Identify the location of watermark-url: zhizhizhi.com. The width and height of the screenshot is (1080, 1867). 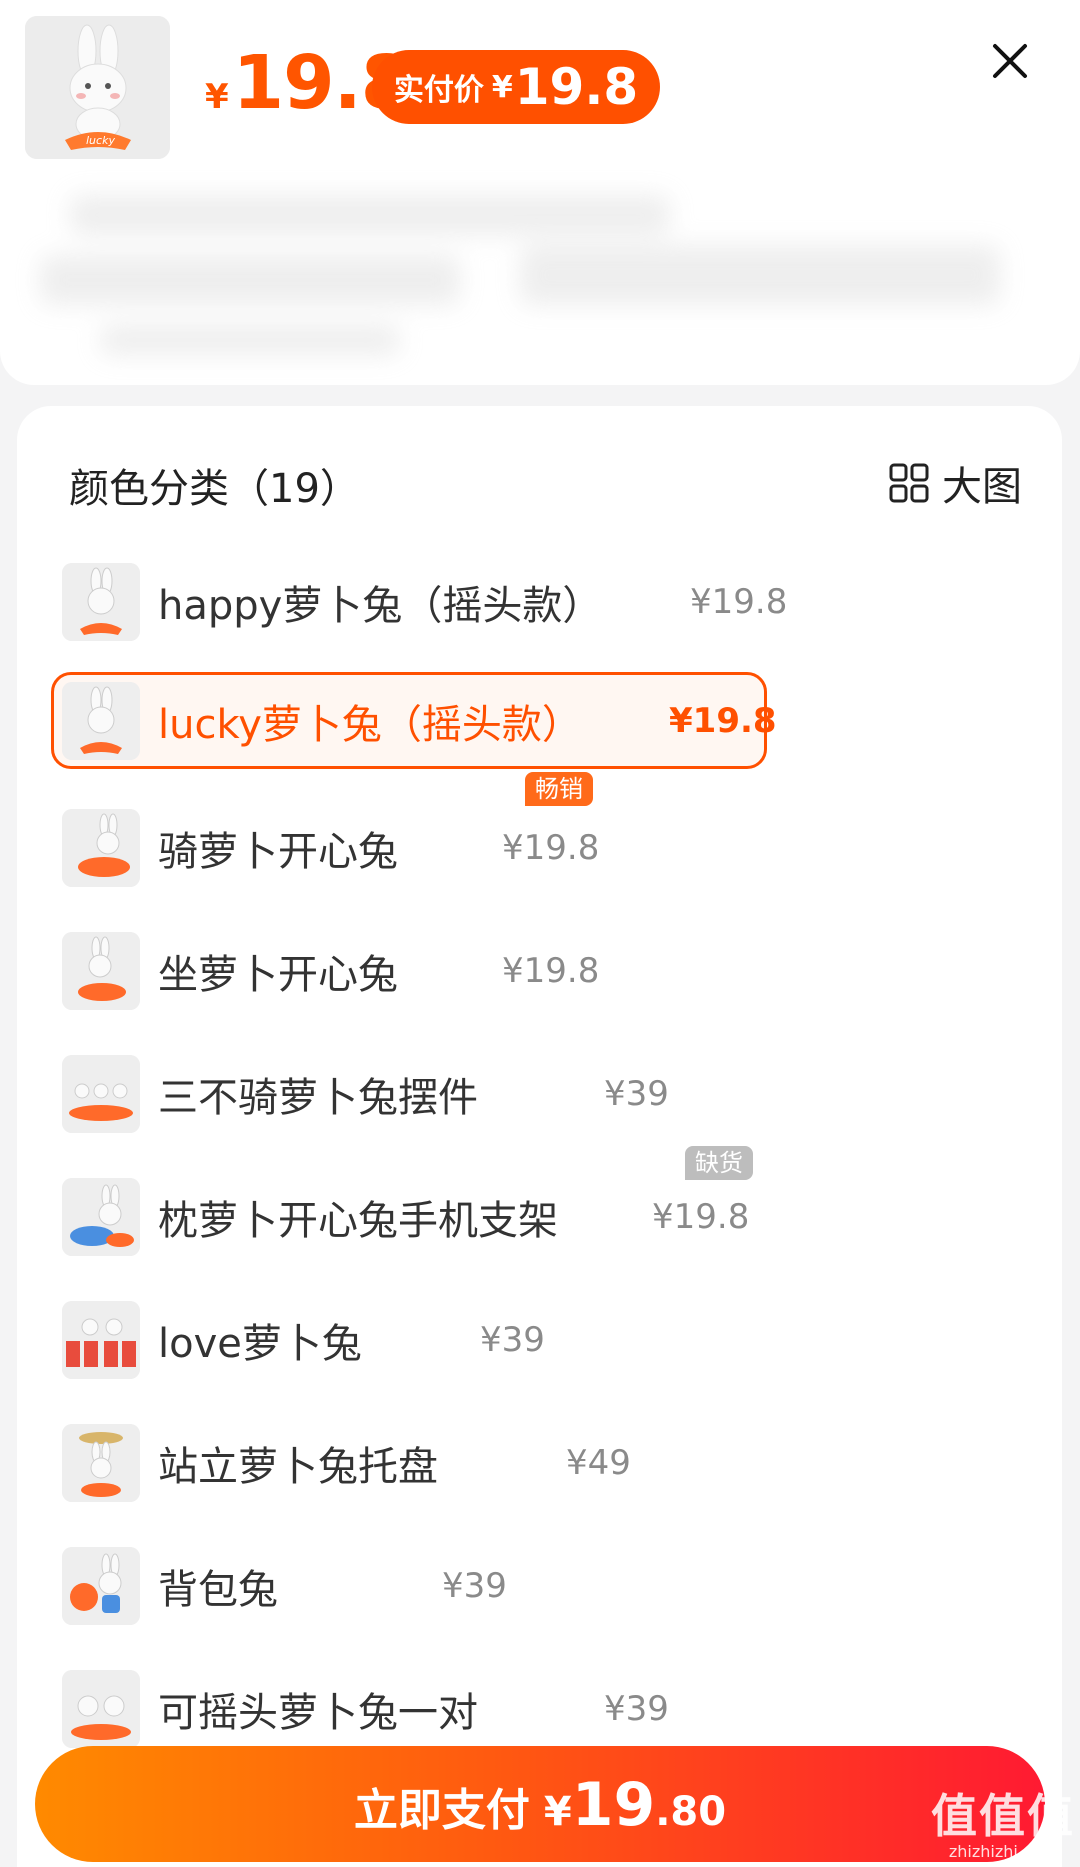
(1003, 1851).